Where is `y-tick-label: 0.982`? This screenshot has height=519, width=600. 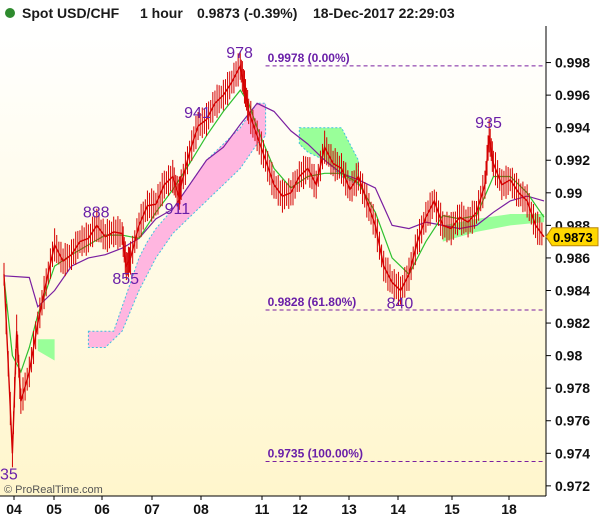
y-tick-label: 0.982 is located at coordinates (572, 323).